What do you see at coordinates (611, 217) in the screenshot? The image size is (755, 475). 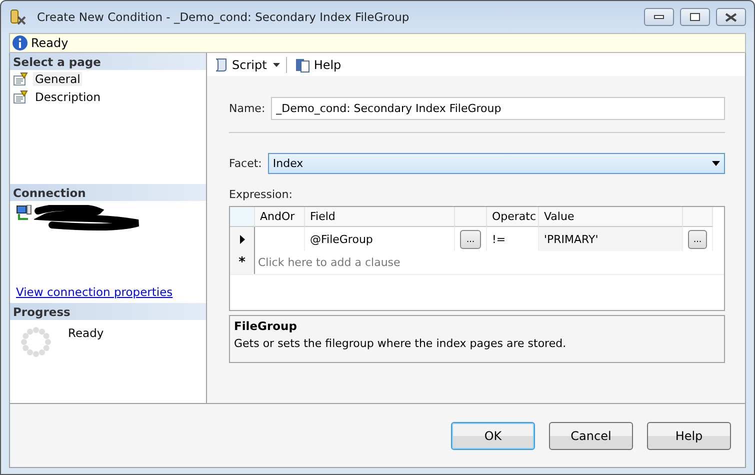 I see `column-header: Value` at bounding box center [611, 217].